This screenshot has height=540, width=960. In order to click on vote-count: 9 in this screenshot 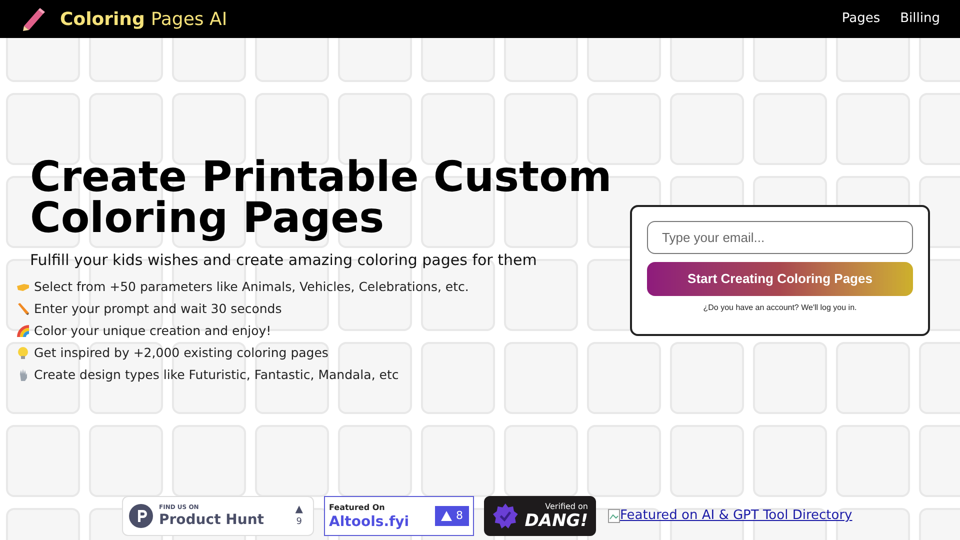, I will do `click(299, 522)`.